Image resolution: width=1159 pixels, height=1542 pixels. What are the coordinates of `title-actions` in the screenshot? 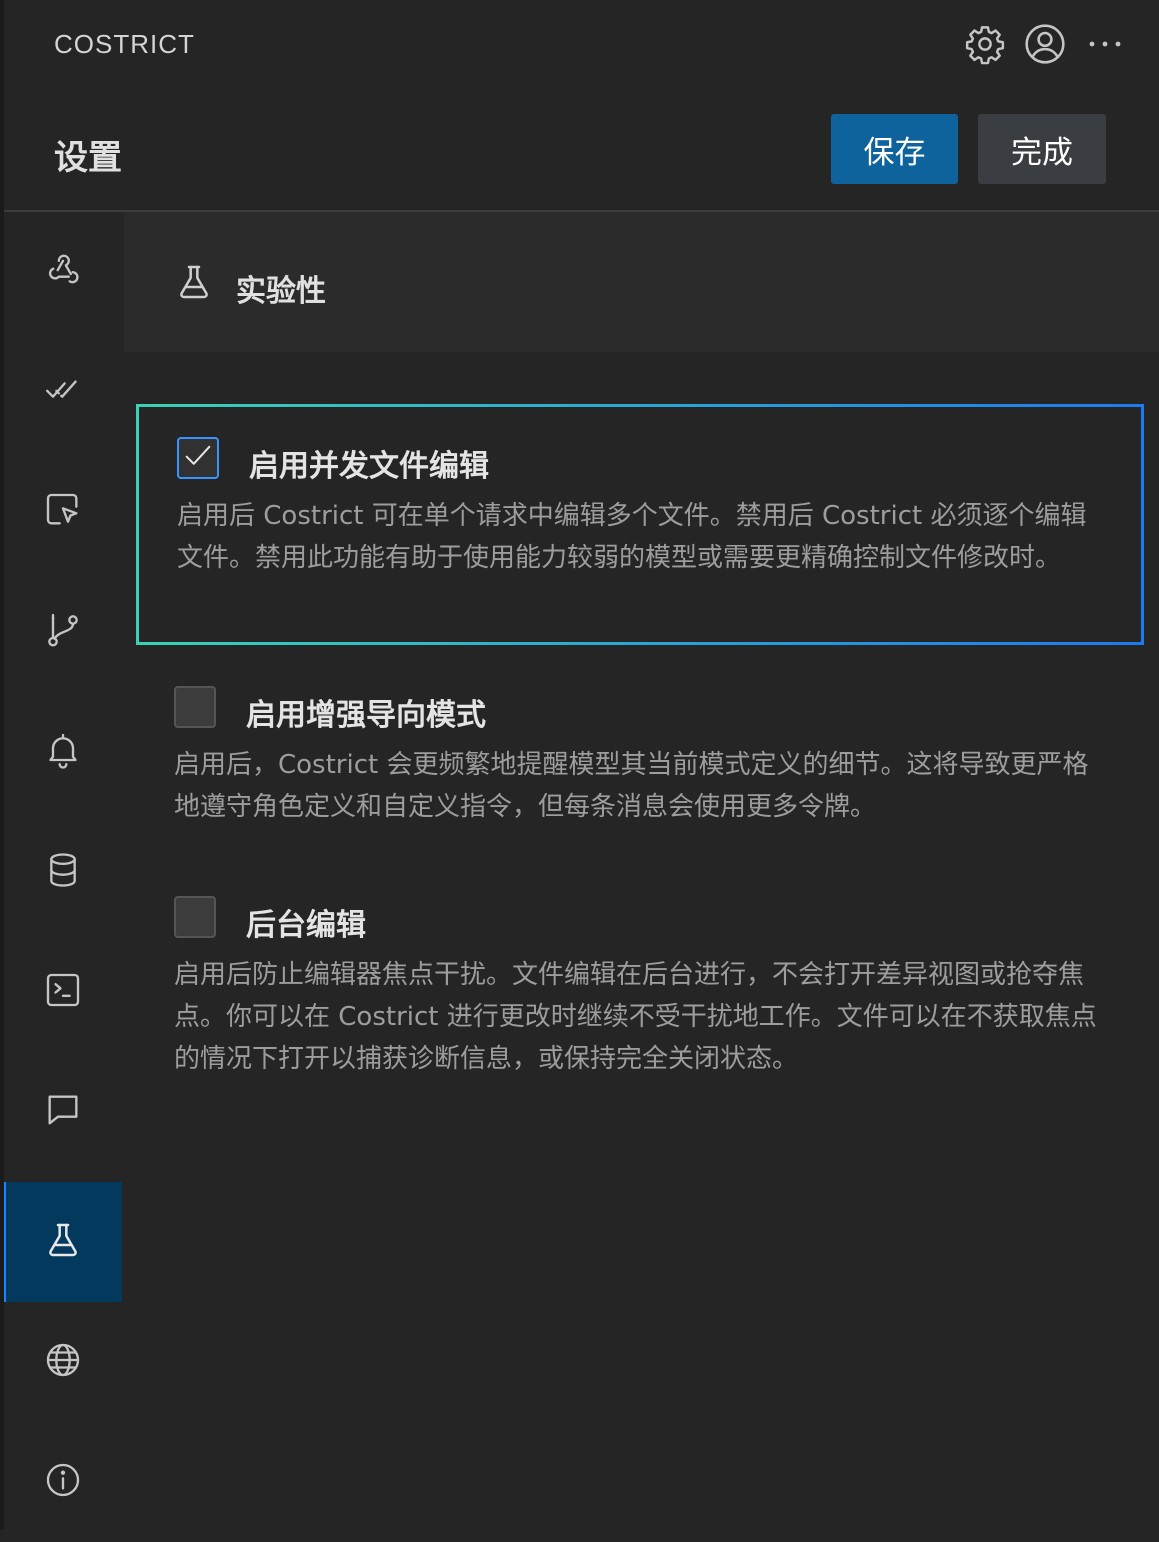 It's located at (1049, 44).